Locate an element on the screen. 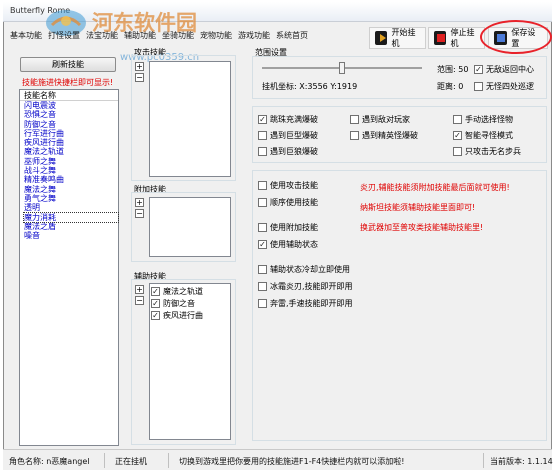  attack-option-checkbox-label: 顺序使用技能 is located at coordinates (294, 202).